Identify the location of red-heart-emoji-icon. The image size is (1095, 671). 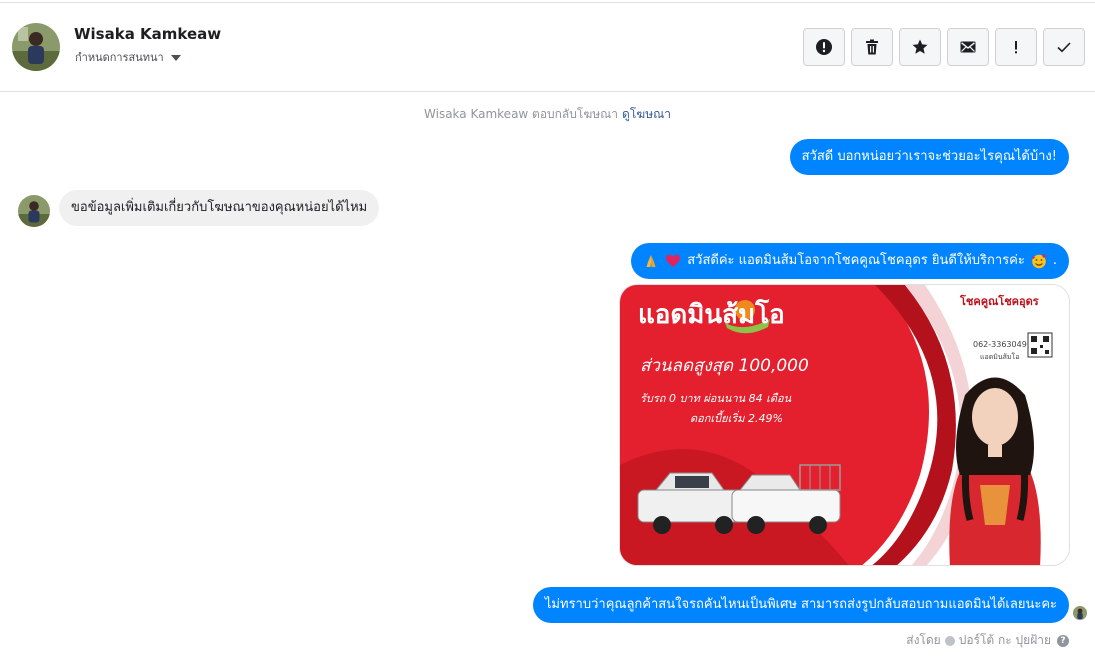
(673, 260).